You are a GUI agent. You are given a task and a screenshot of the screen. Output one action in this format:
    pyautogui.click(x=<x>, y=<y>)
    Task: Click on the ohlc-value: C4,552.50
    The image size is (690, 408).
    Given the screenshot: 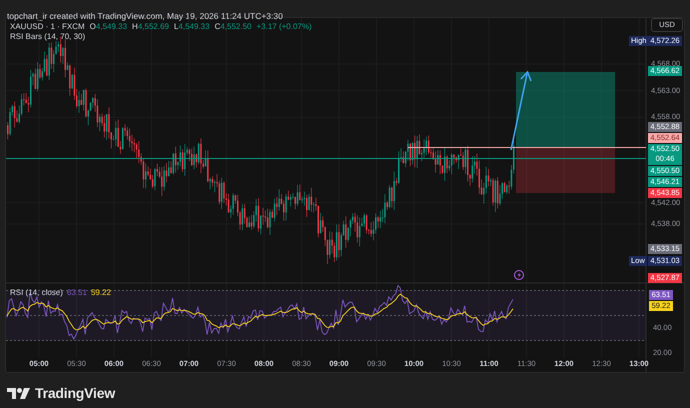 What is the action you would take?
    pyautogui.click(x=233, y=27)
    